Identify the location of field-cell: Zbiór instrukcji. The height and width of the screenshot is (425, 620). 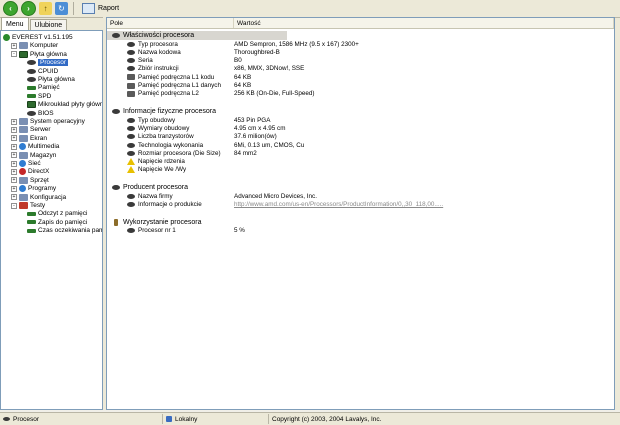
(153, 69).